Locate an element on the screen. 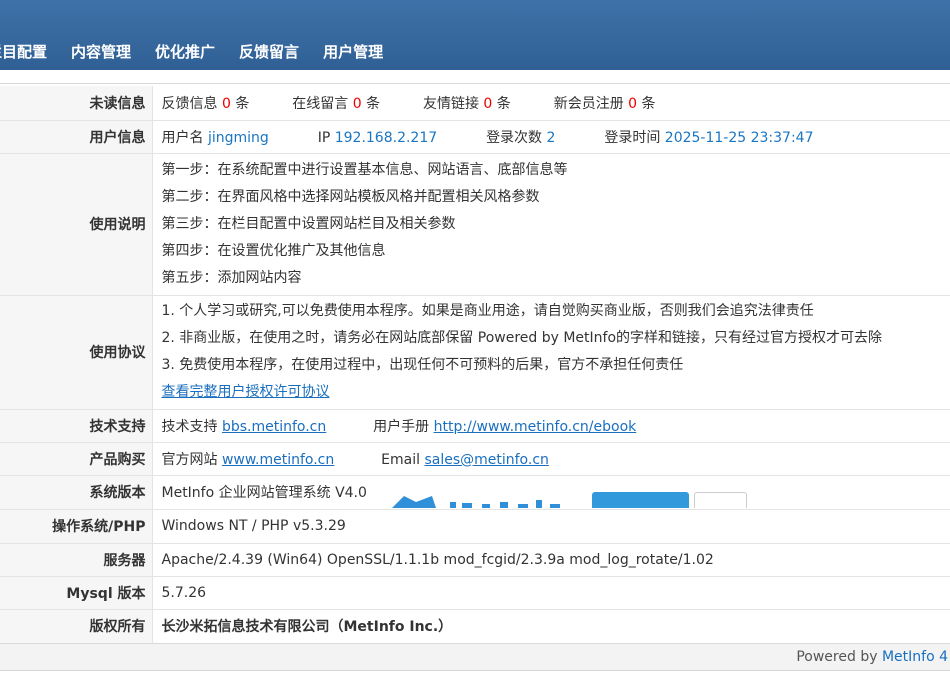 The height and width of the screenshot is (683, 950). step-3: 第三步：在栏目配置中设置网站栏目及相关参数 is located at coordinates (308, 223).